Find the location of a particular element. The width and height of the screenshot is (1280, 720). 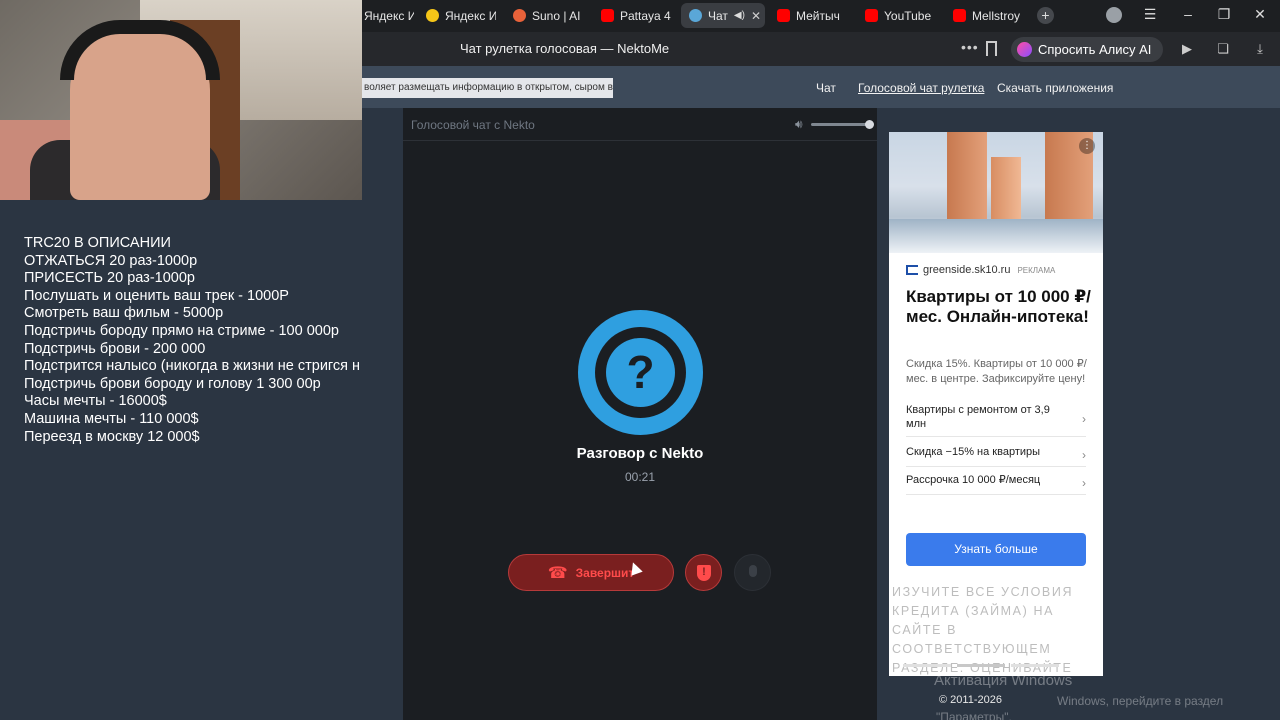

ad-link-item: Скидка −15% на квартиры › is located at coordinates (996, 456).